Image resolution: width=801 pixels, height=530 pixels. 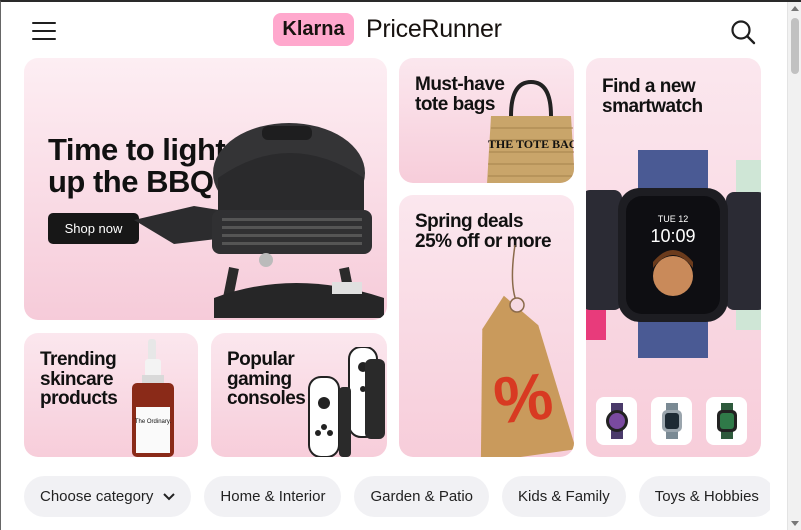 I want to click on percent-symbol: %, so click(x=523, y=398).